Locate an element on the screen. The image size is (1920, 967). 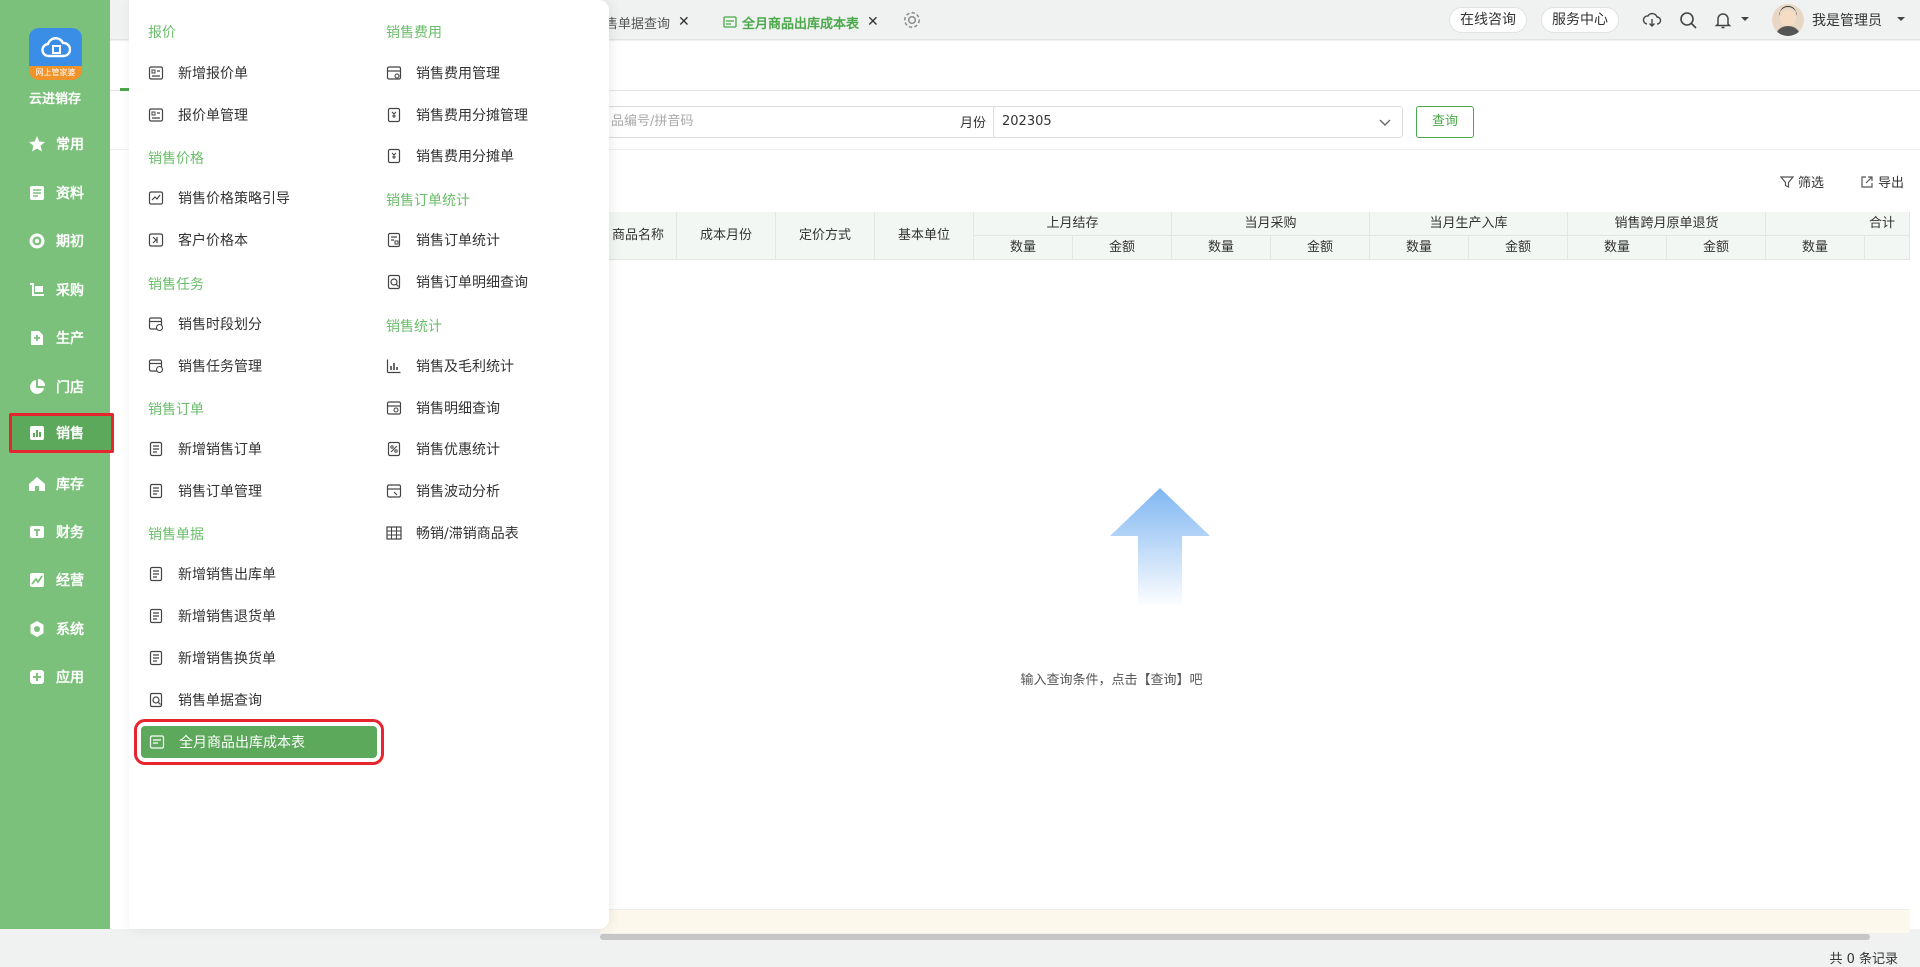
report-icon is located at coordinates (730, 22).